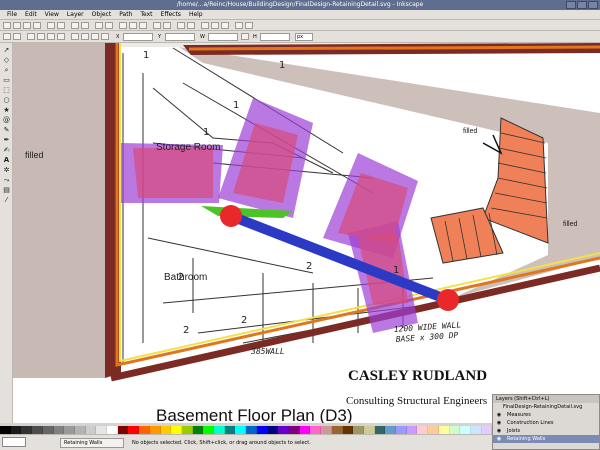 The height and width of the screenshot is (450, 600). I want to click on layer-row-joists: ◉ Joists, so click(546, 431).